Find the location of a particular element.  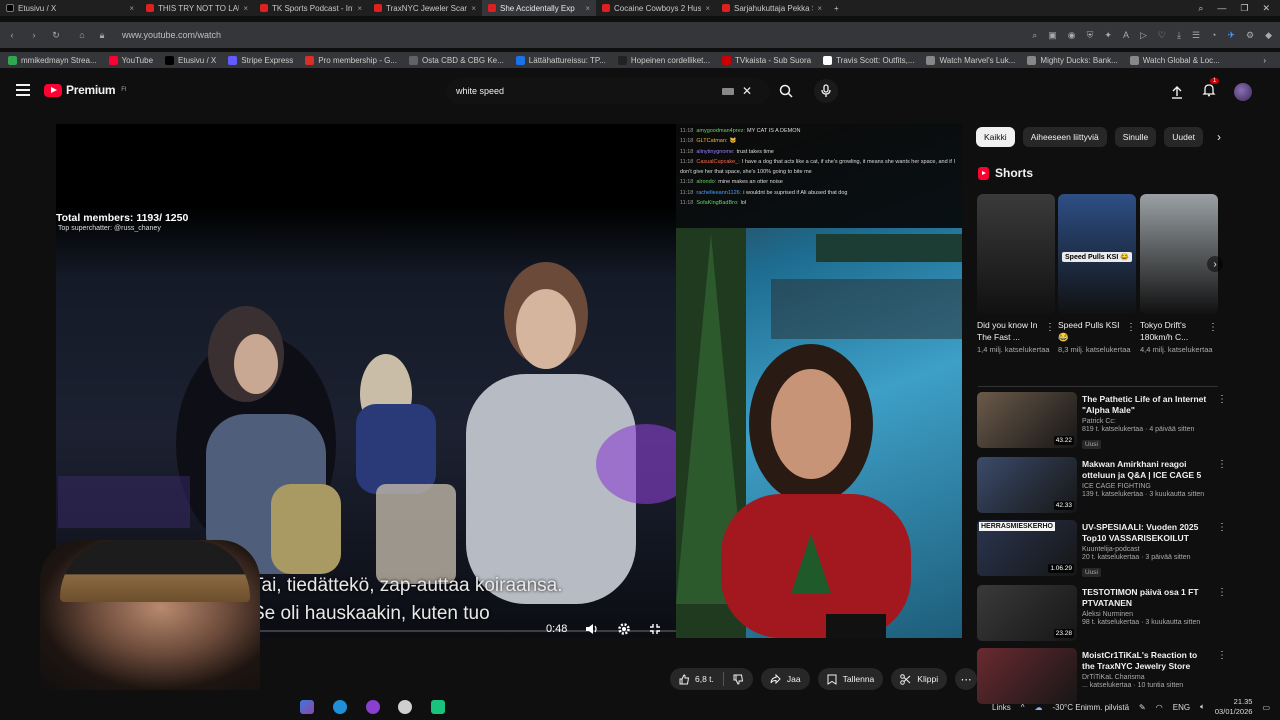

home-icon: ⌂ is located at coordinates (82, 35).